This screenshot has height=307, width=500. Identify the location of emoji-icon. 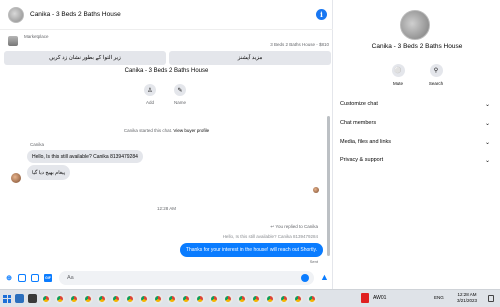
(305, 278).